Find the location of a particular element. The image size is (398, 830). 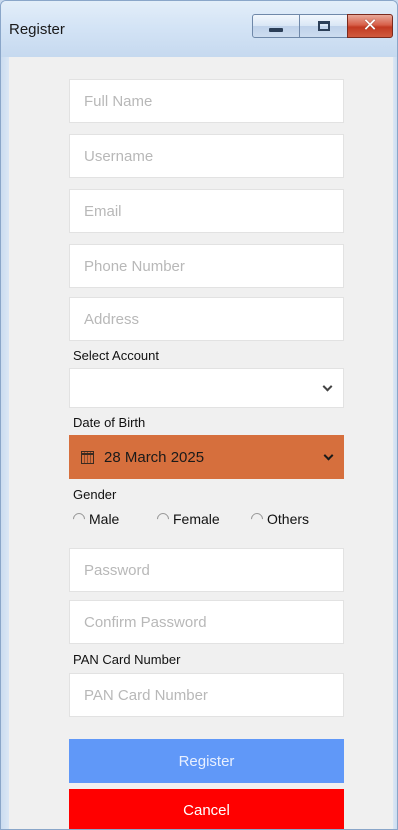

gender-radio-others: Others is located at coordinates (279, 519).